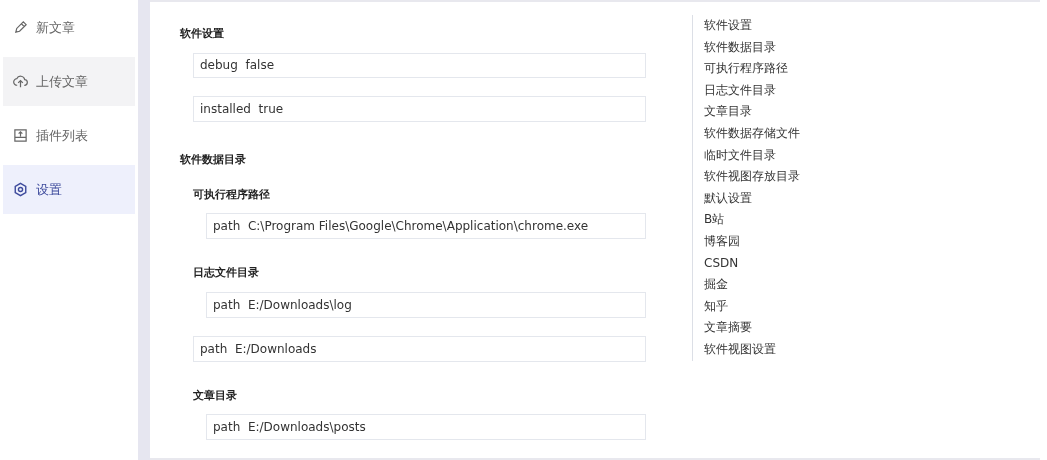 This screenshot has height=460, width=1047. What do you see at coordinates (419, 109) in the screenshot?
I see `text-field: installed true` at bounding box center [419, 109].